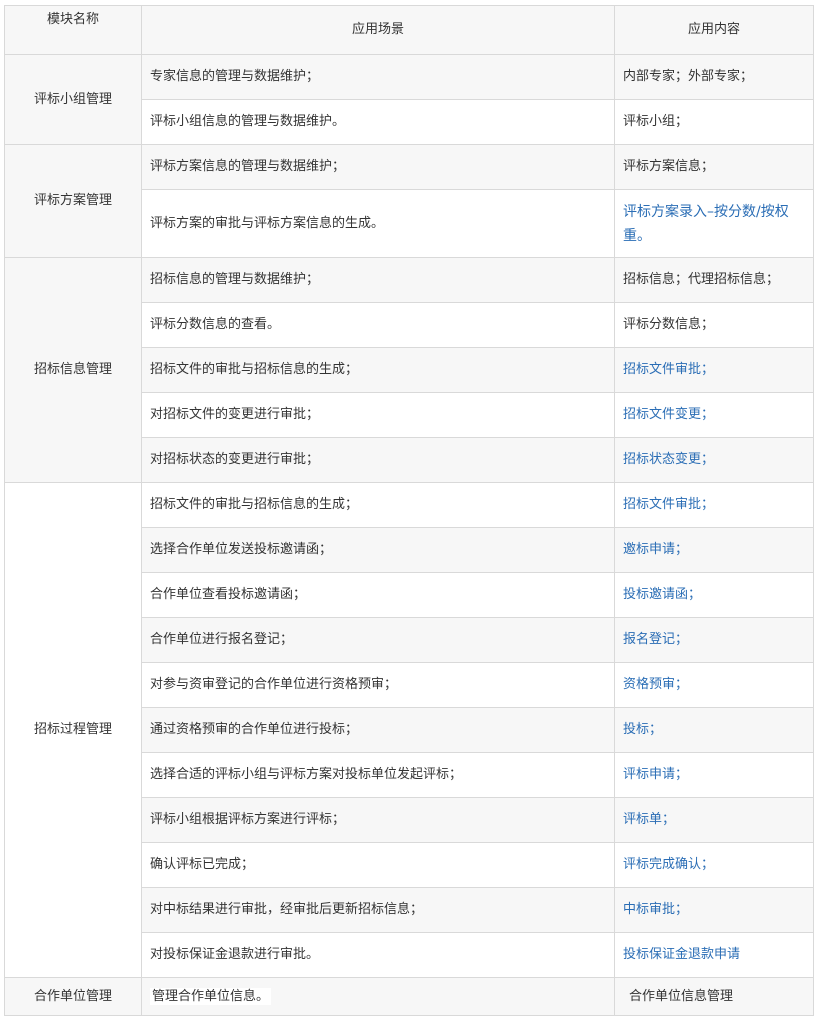  Describe the element at coordinates (714, 77) in the screenshot. I see `content-cell: 内部专家；外部专家；` at that location.